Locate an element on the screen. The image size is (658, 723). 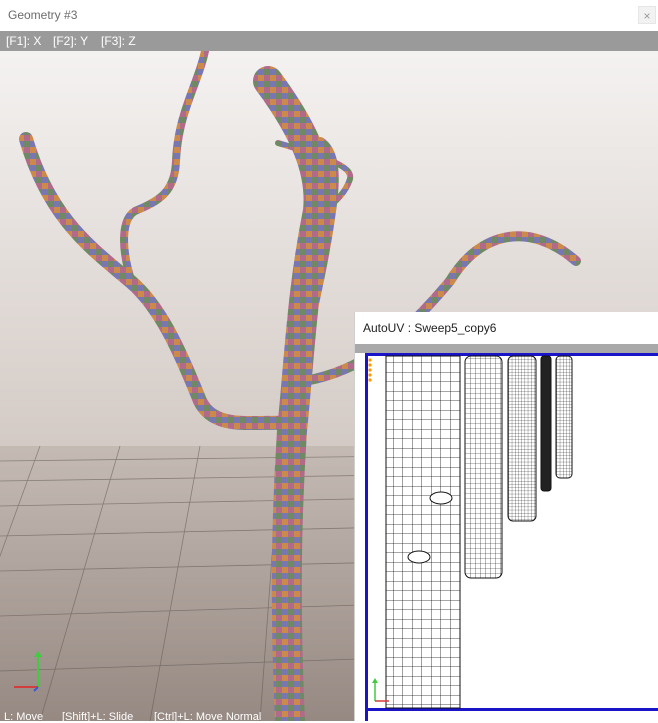
close-icon: × is located at coordinates (647, 15).